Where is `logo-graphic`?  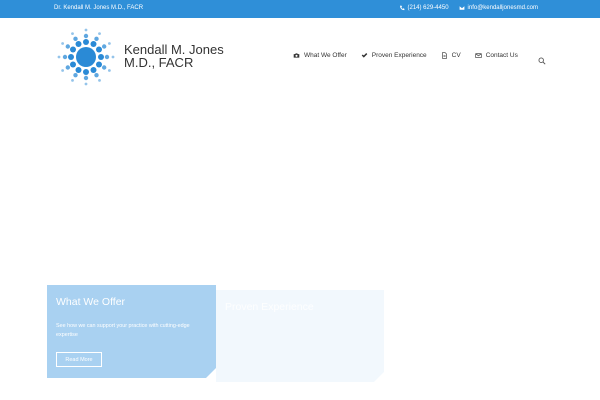
logo-graphic is located at coordinates (86, 57).